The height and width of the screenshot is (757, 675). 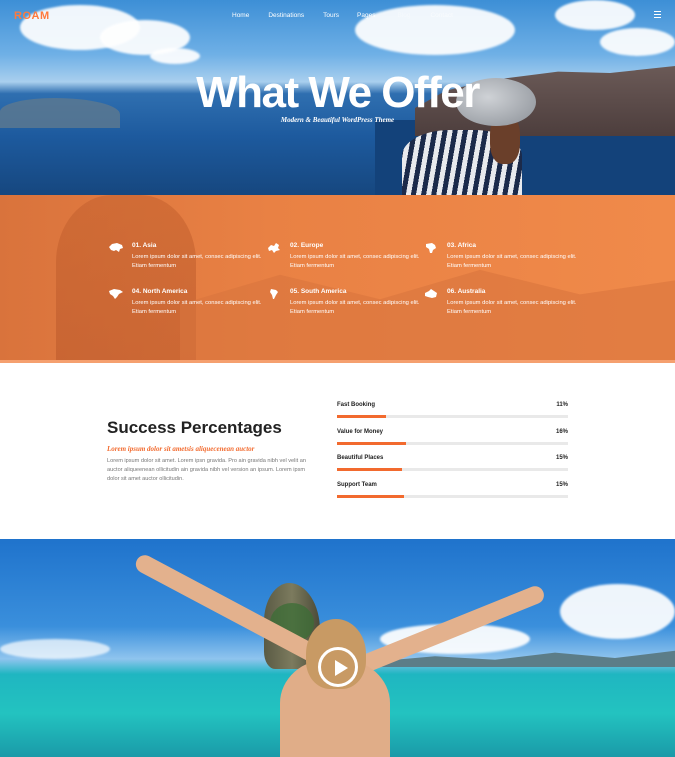 What do you see at coordinates (116, 294) in the screenshot?
I see `north-america-map-icon` at bounding box center [116, 294].